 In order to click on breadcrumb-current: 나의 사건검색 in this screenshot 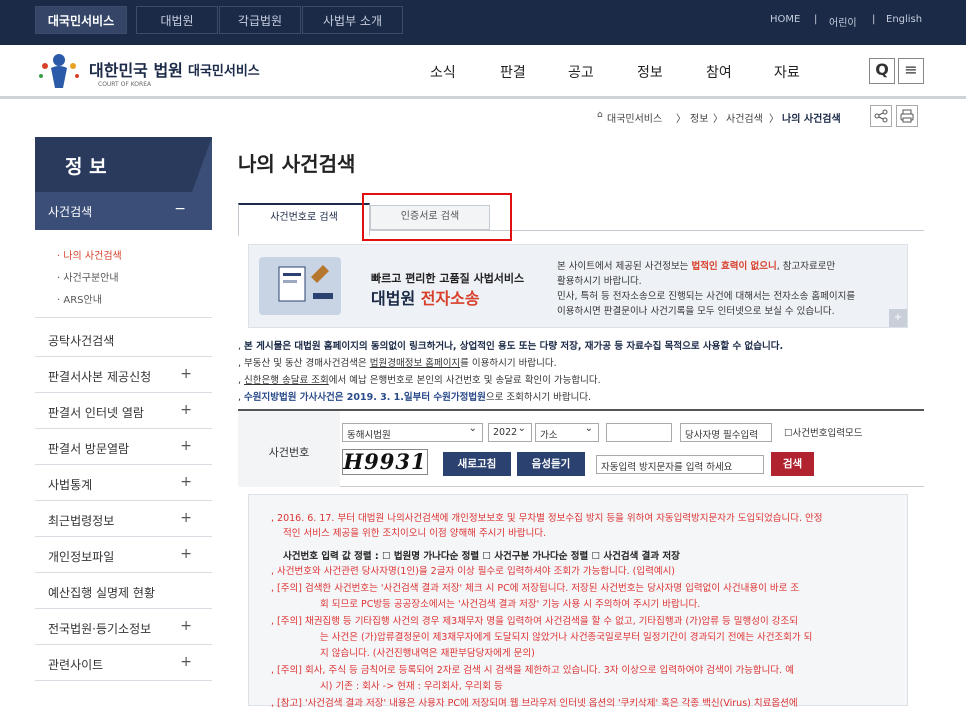, I will do `click(811, 119)`.